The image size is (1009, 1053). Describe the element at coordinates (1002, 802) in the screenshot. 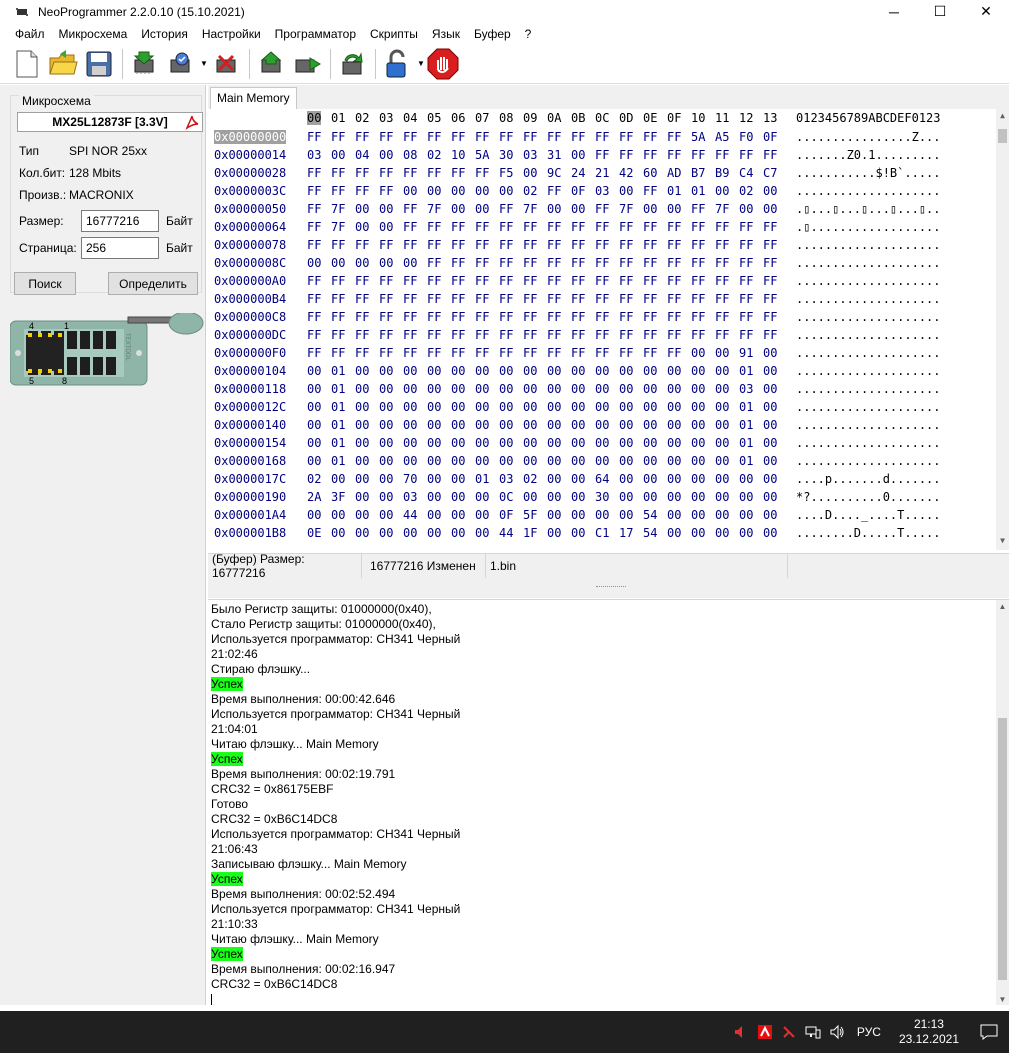

I see `log-scrollbar: ▲ ▼` at that location.